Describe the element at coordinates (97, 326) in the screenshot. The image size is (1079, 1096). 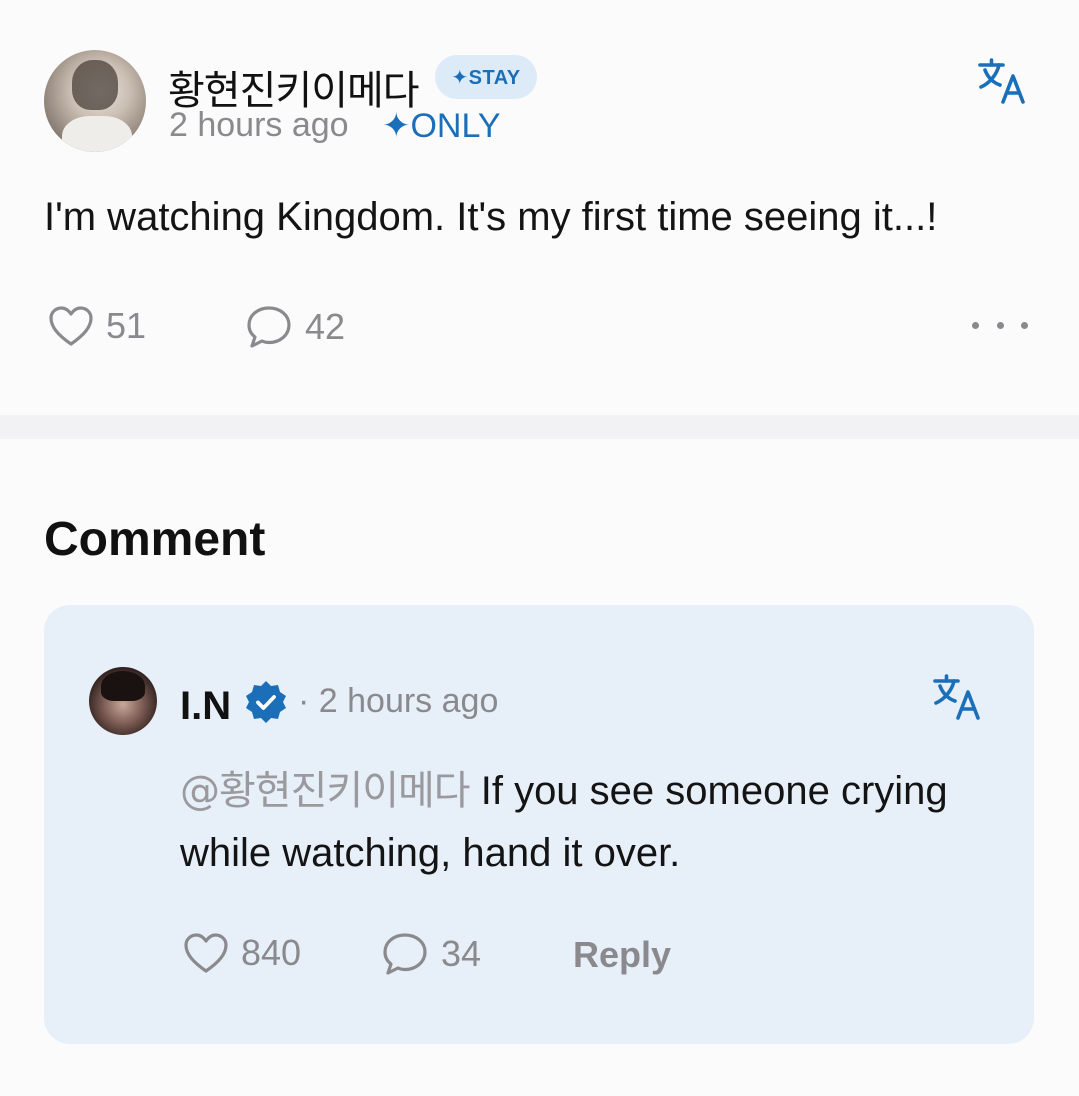
I see `like-button: 51` at that location.